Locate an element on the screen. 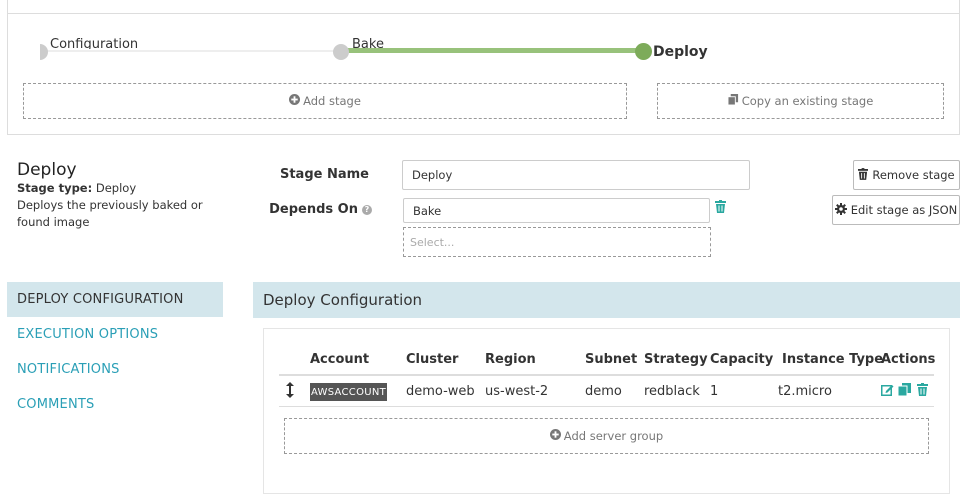 This screenshot has height=496, width=966. depends-on-tag: Bake is located at coordinates (556, 210).